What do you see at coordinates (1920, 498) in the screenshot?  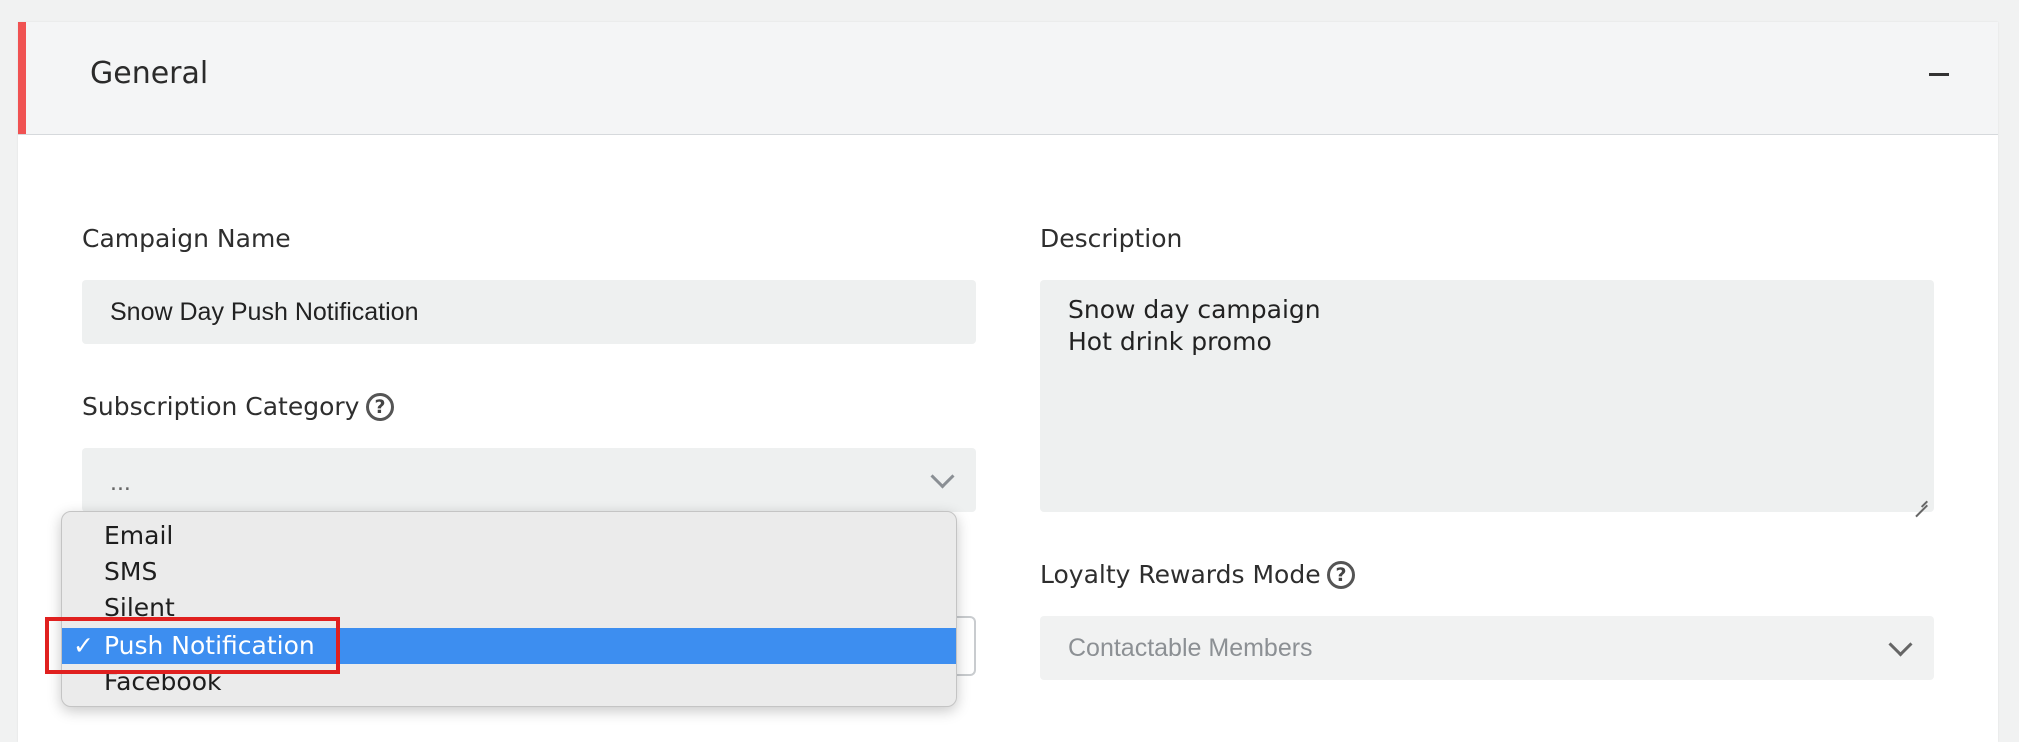 I see `resize-handle-icon` at bounding box center [1920, 498].